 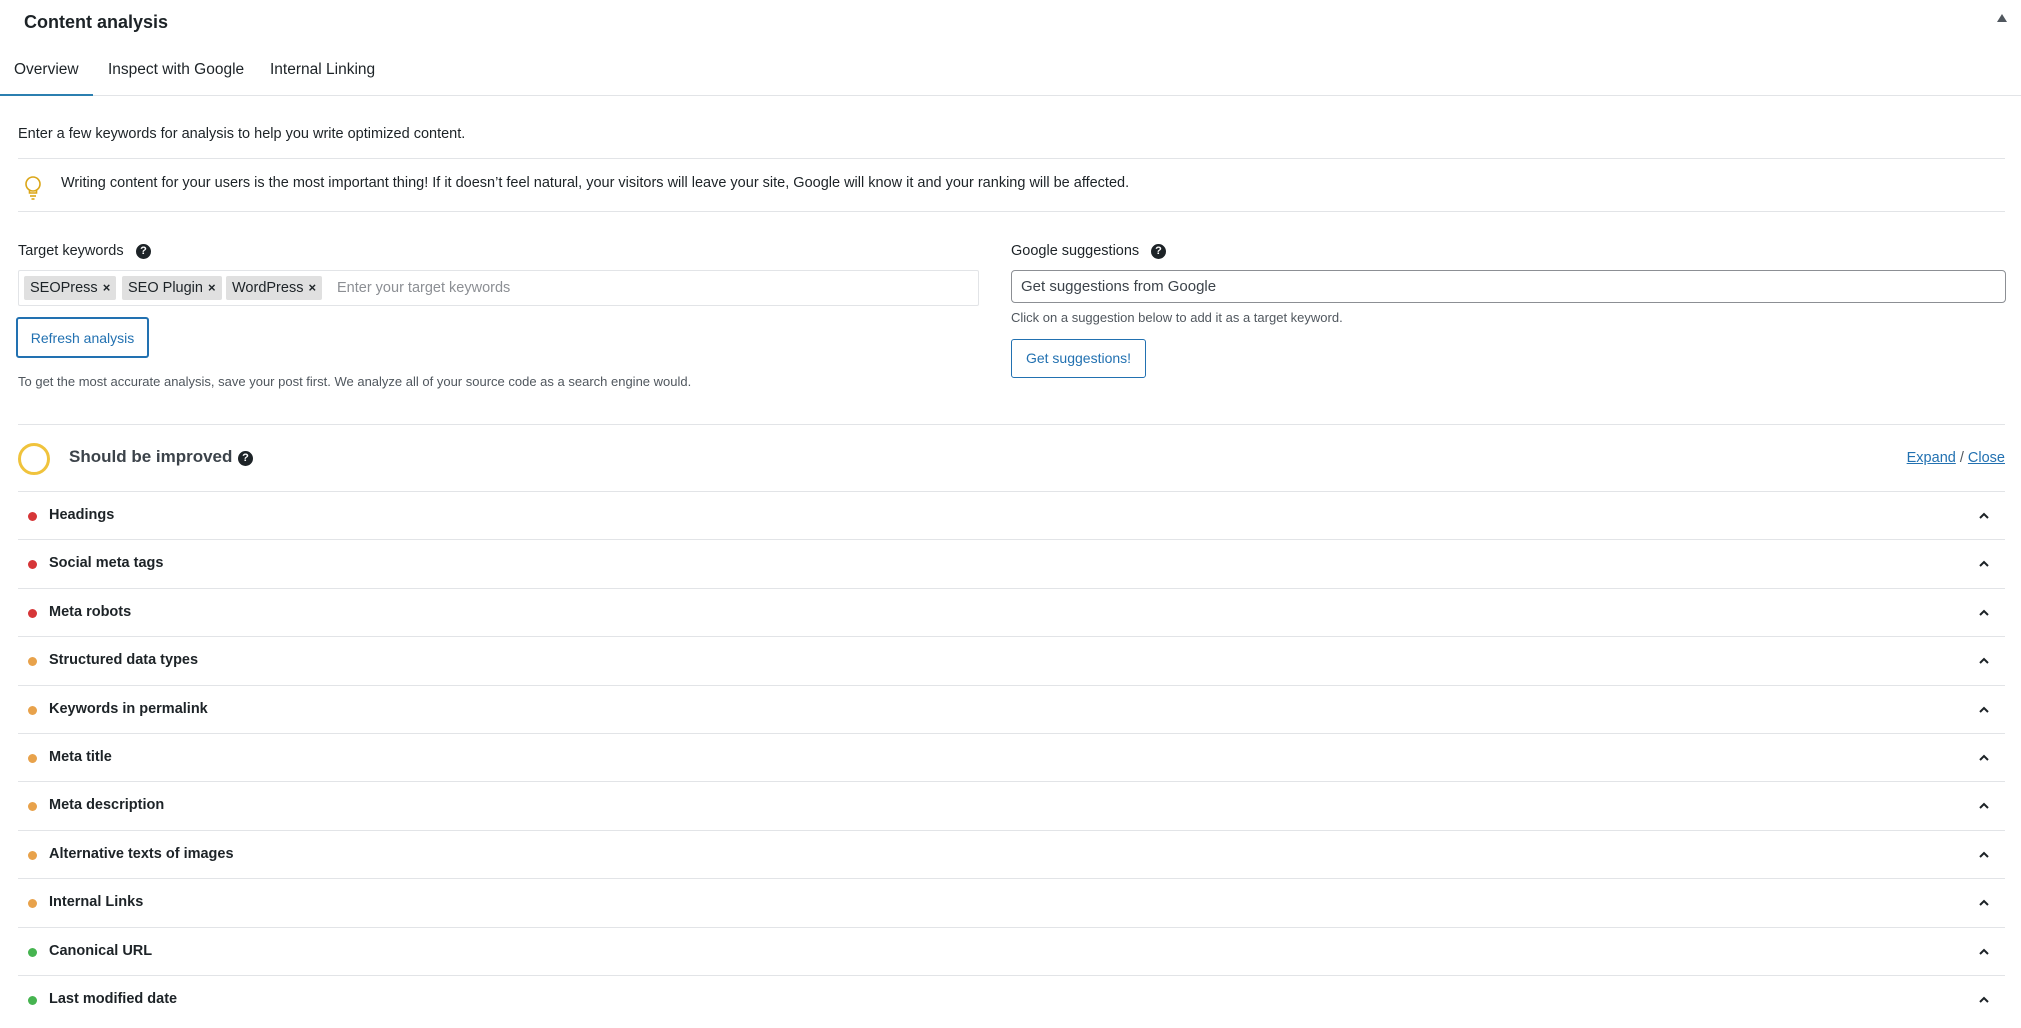 I want to click on keyword-tag-label: SEO Plugin, so click(x=165, y=288).